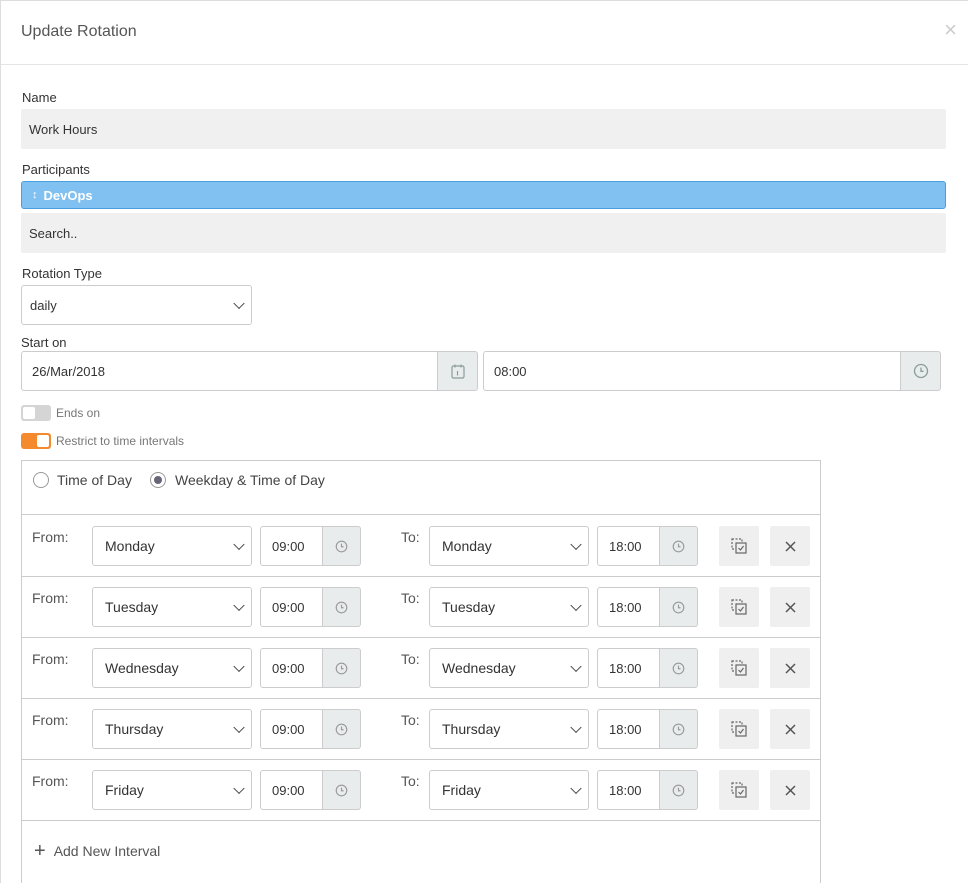  Describe the element at coordinates (421, 851) in the screenshot. I see `add-new-interval-button: + Add New Interval` at that location.